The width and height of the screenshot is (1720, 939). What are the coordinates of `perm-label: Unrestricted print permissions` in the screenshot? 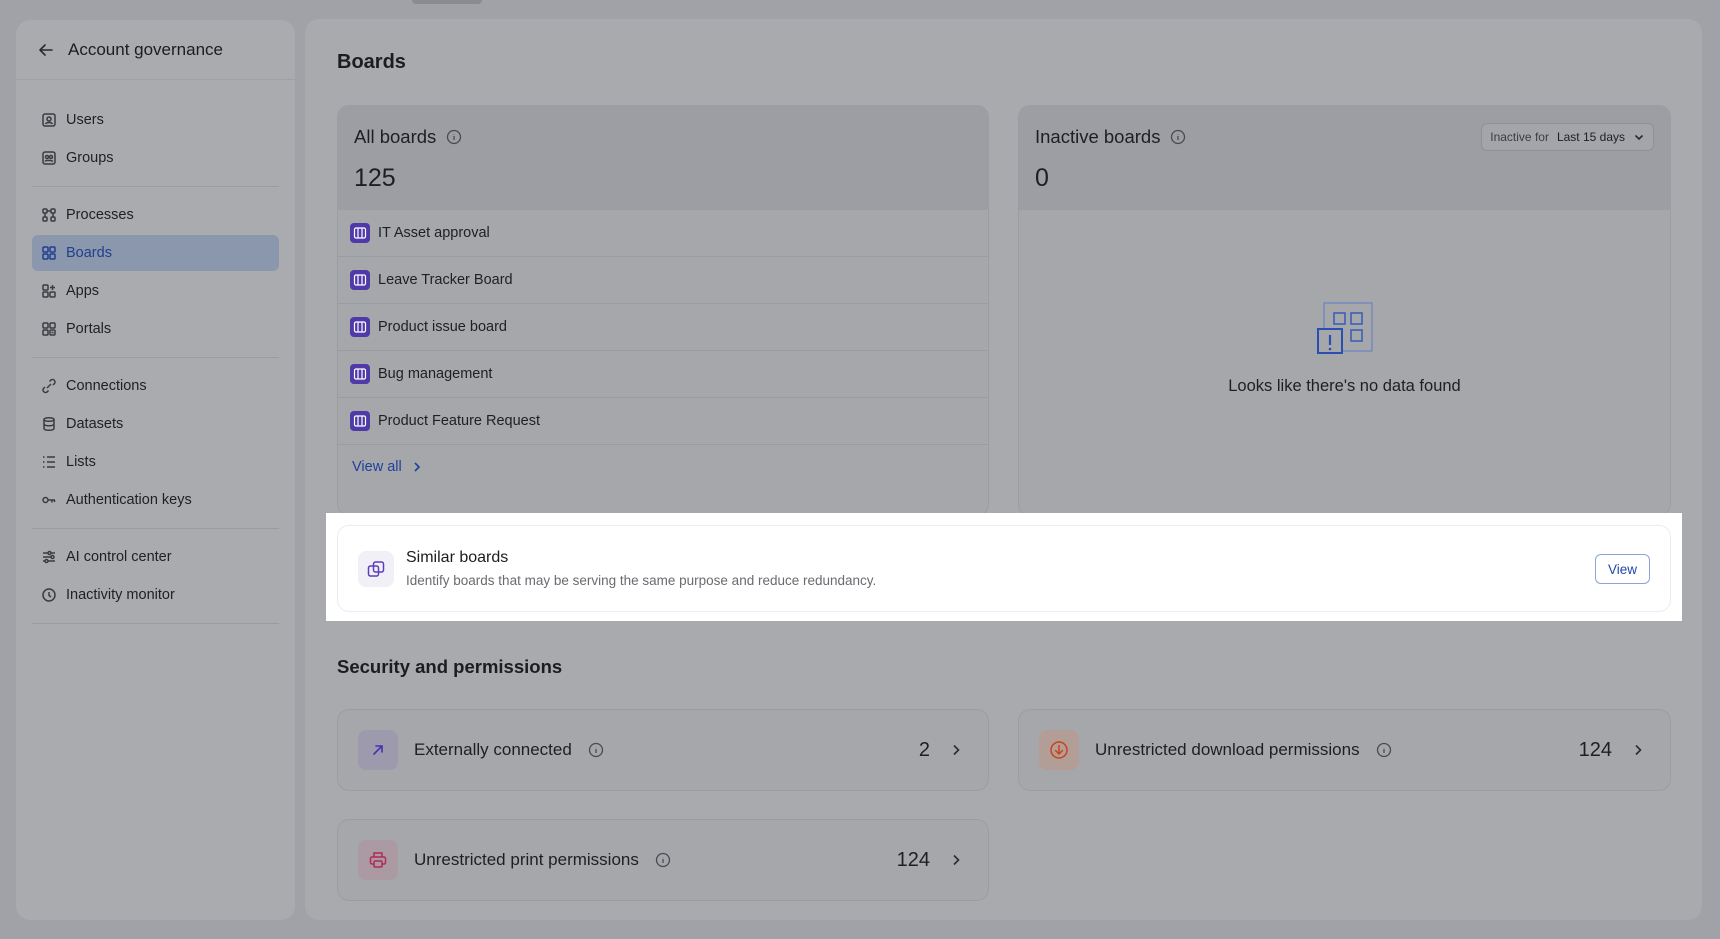 It's located at (526, 859).